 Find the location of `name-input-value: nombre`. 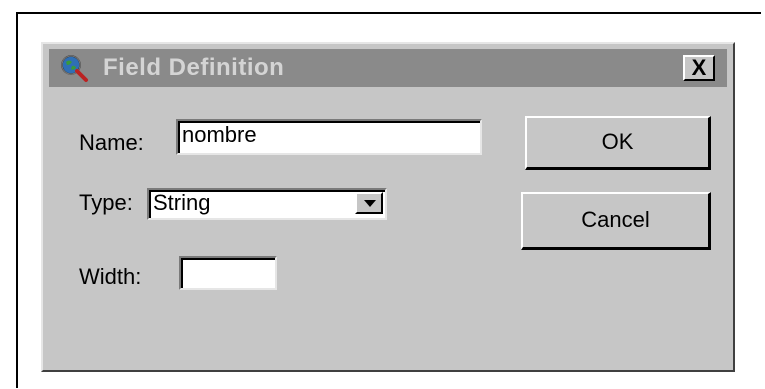

name-input-value: nombre is located at coordinates (219, 134).